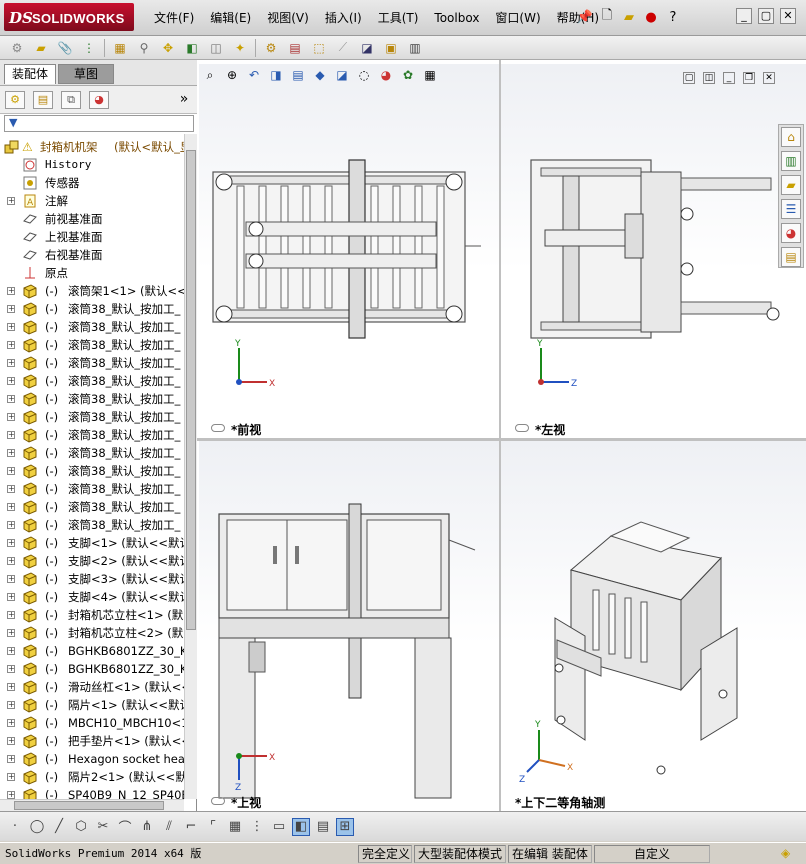 The width and height of the screenshot is (806, 864). What do you see at coordinates (254, 75) in the screenshot?
I see `previous-view-icon: ↶` at bounding box center [254, 75].